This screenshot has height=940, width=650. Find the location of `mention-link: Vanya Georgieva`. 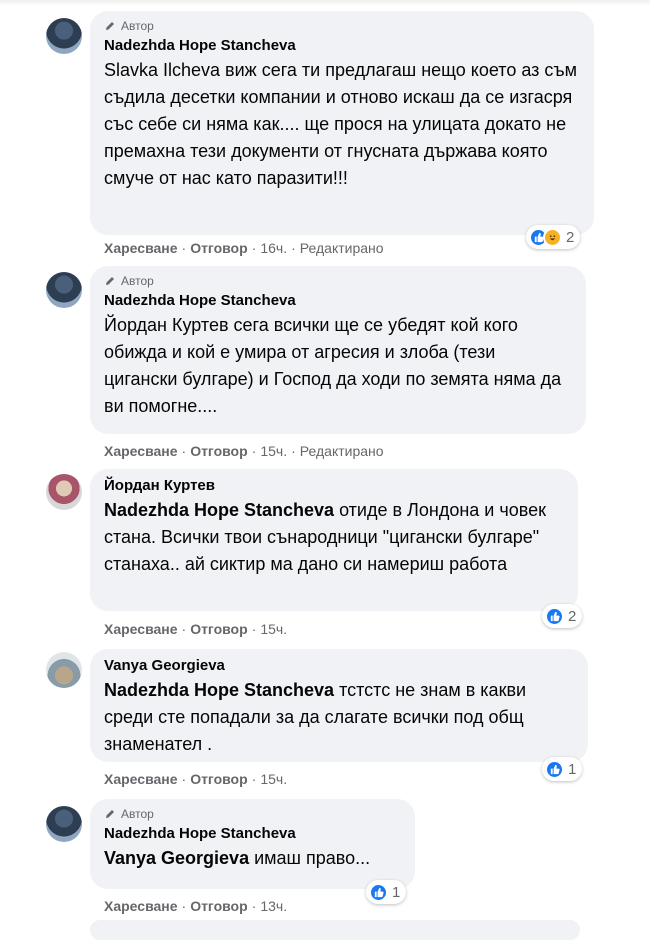

mention-link: Vanya Georgieva is located at coordinates (176, 858).